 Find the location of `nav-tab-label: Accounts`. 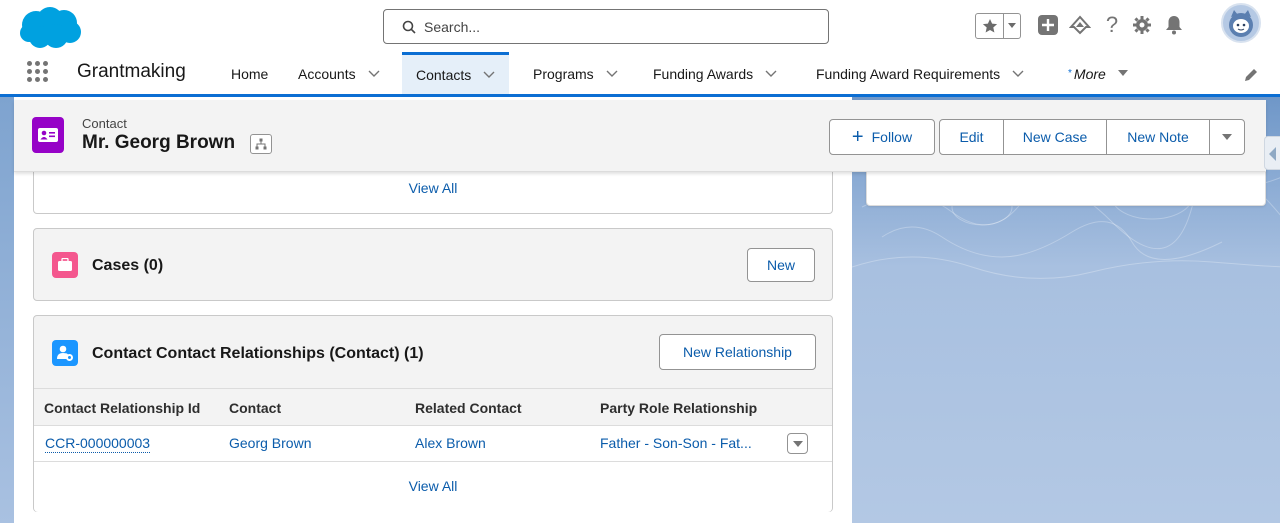

nav-tab-label: Accounts is located at coordinates (327, 73).